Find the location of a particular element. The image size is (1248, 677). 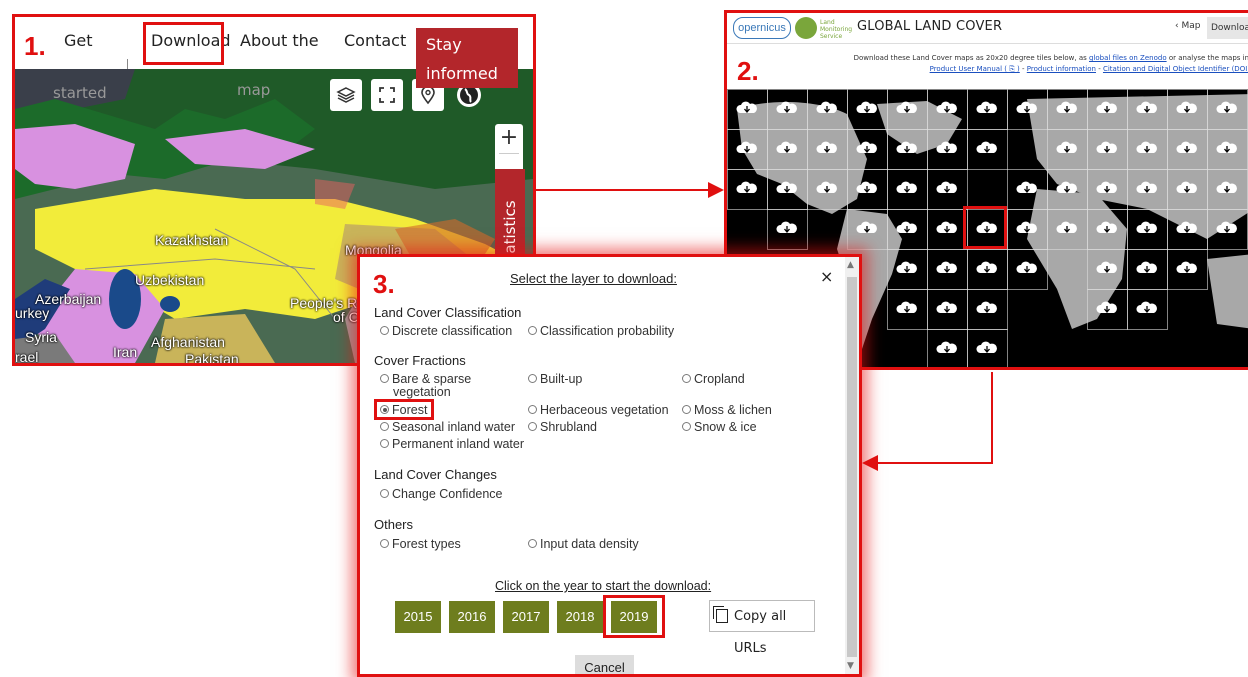

step-label: 2. is located at coordinates (748, 71).